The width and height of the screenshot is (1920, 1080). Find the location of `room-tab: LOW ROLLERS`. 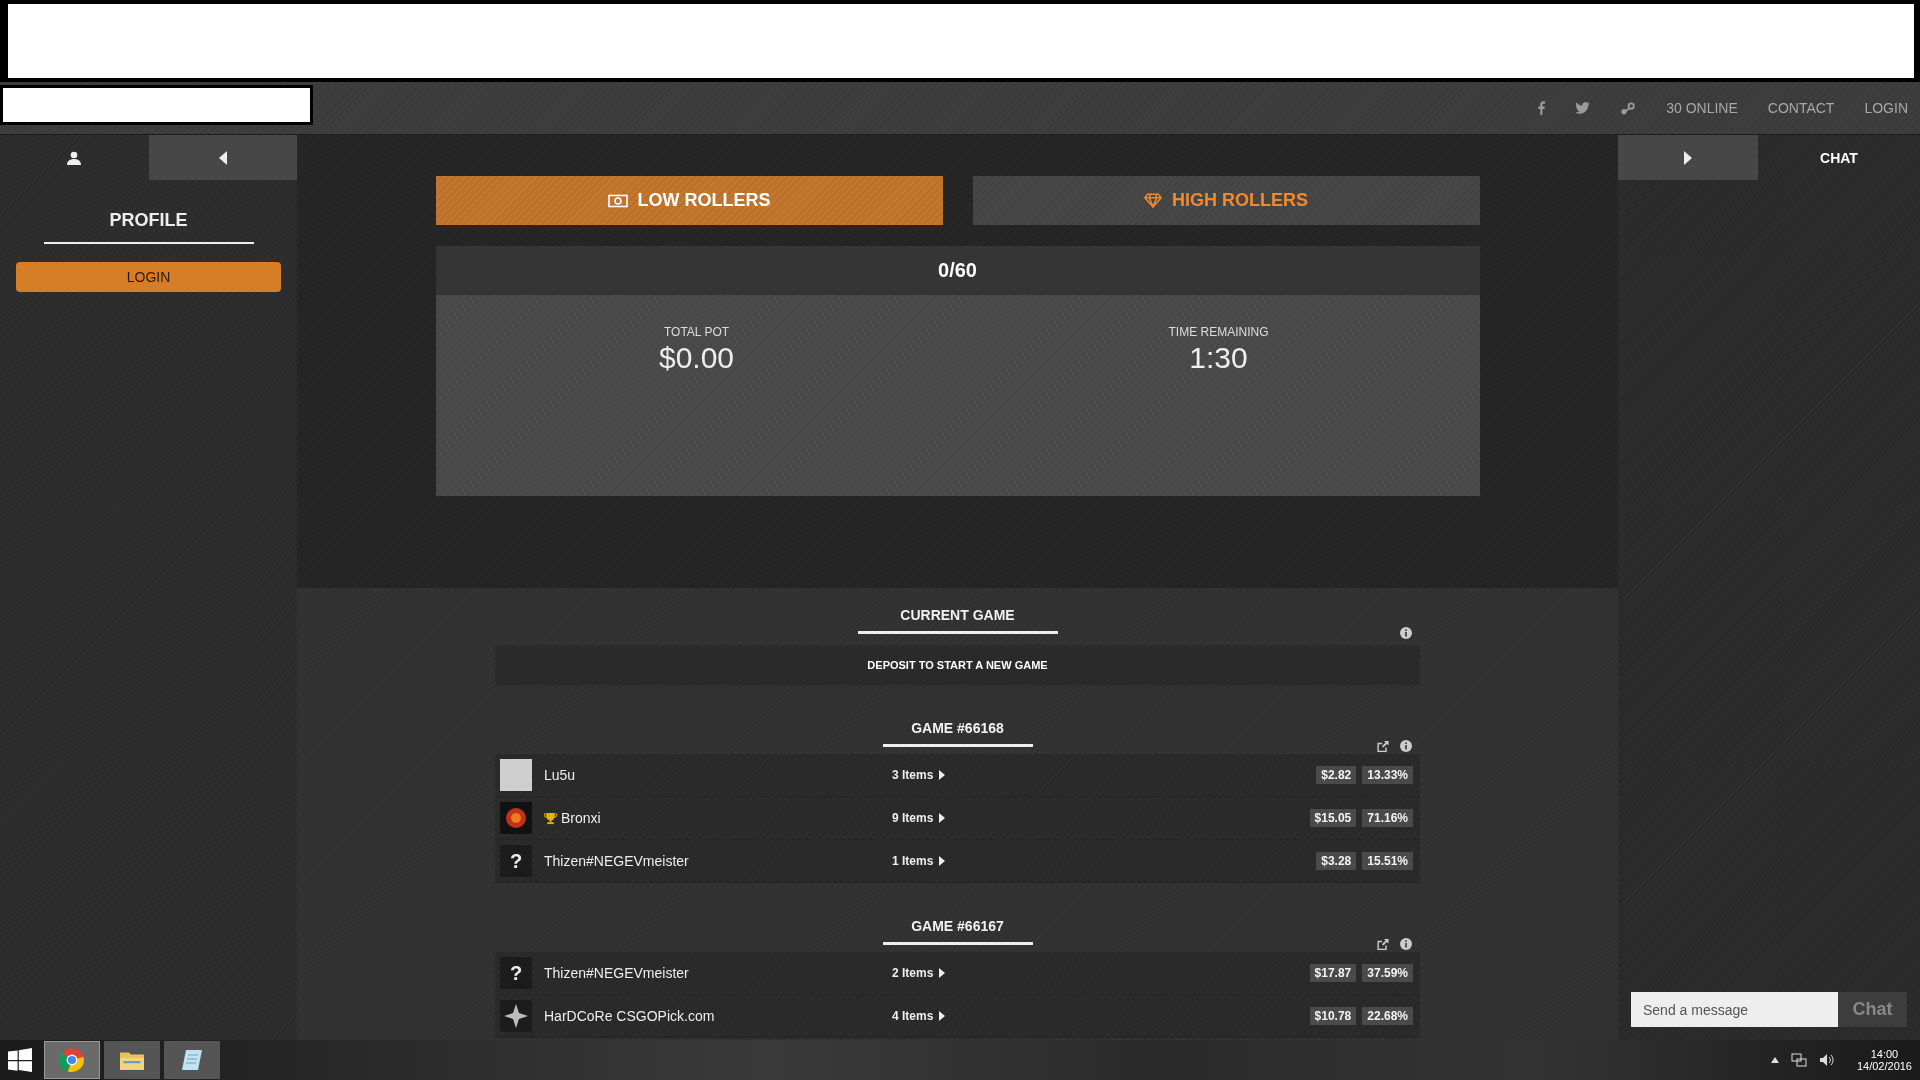

room-tab: LOW ROLLERS is located at coordinates (689, 200).